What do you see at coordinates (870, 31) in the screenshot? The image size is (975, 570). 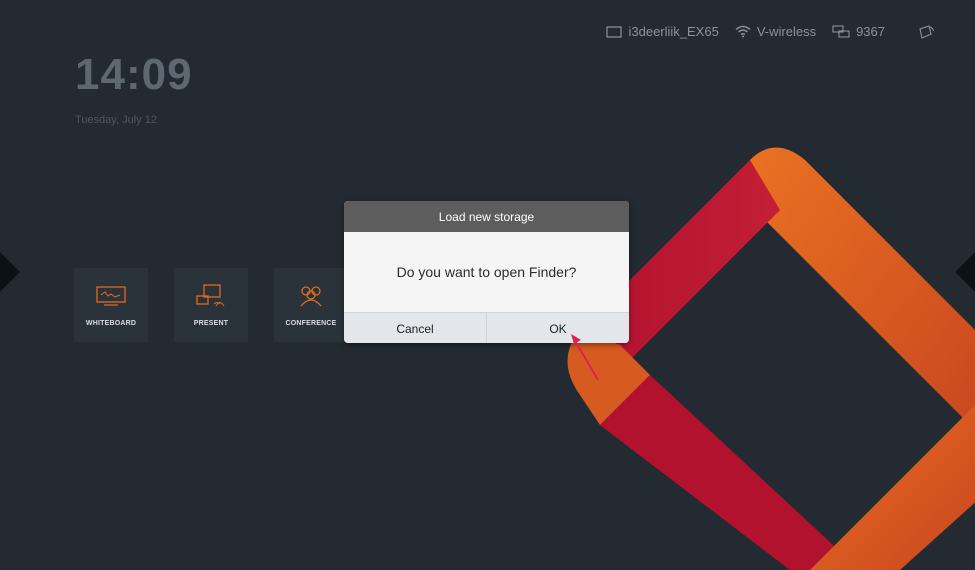 I see `connection-code: 9367` at bounding box center [870, 31].